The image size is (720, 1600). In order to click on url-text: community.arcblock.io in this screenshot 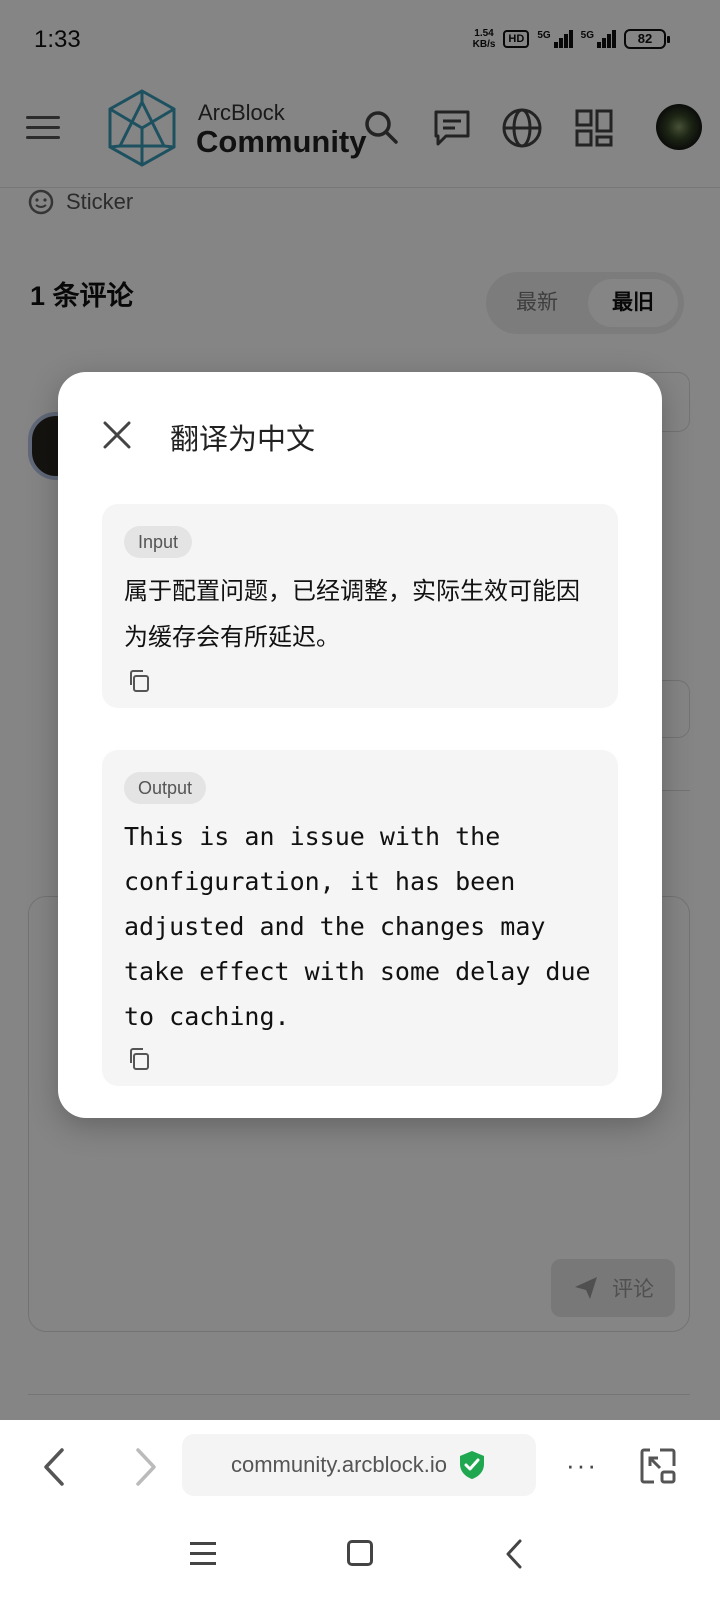, I will do `click(339, 1464)`.